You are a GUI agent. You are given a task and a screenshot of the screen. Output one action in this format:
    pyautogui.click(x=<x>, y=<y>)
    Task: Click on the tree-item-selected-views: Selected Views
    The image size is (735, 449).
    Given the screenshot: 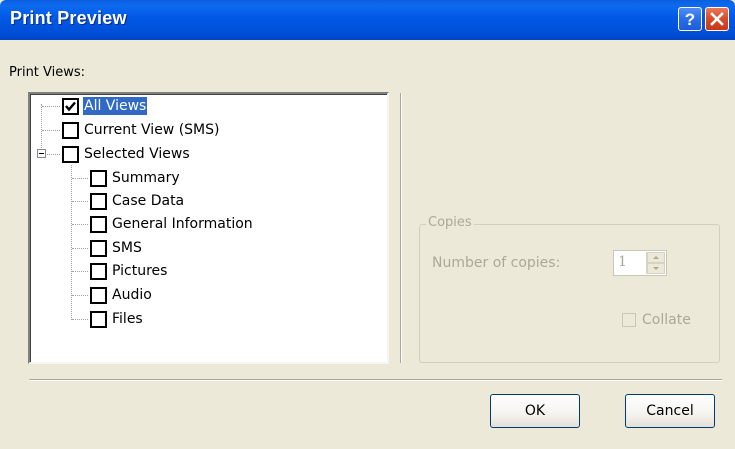 What is the action you would take?
    pyautogui.click(x=126, y=154)
    